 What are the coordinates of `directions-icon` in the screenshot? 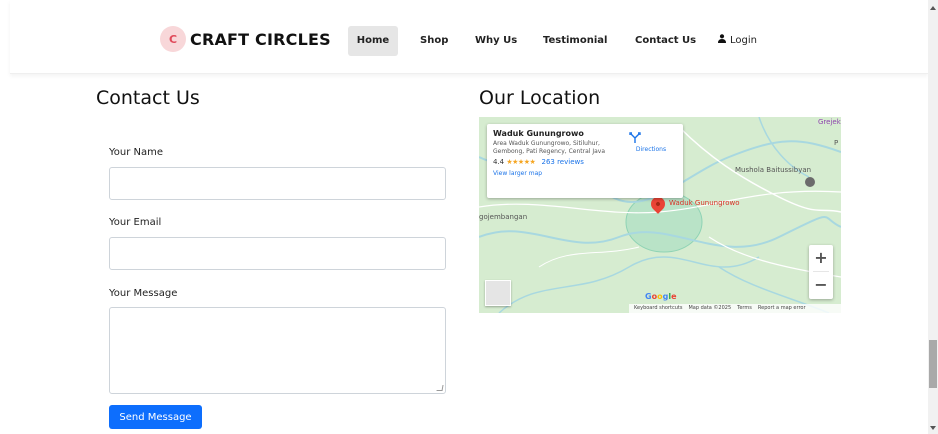 It's located at (643, 138).